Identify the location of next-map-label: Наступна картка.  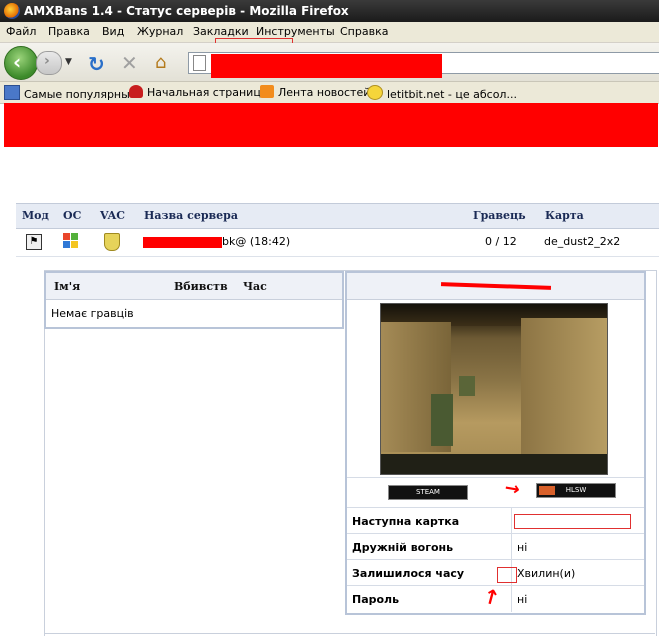
(406, 521).